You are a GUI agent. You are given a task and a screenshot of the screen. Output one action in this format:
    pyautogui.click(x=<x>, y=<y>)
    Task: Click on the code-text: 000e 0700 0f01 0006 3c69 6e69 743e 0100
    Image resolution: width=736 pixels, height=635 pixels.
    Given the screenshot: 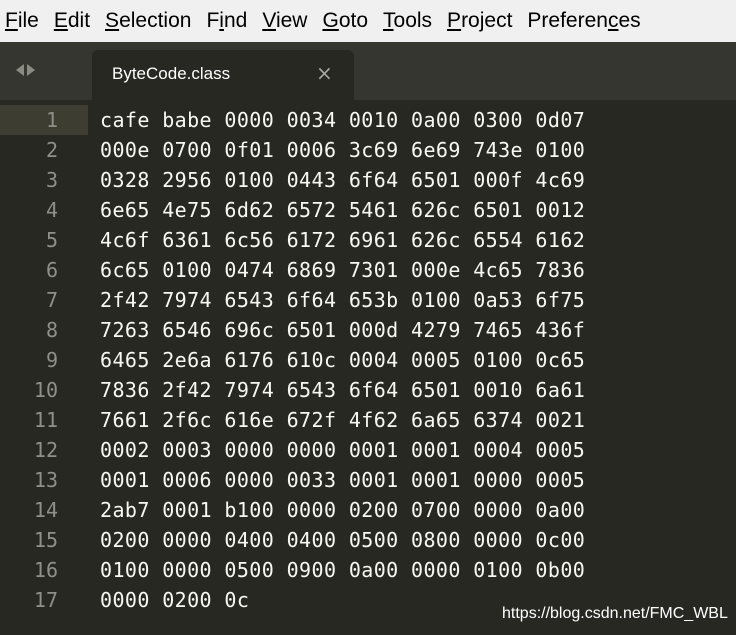 What is the action you would take?
    pyautogui.click(x=343, y=150)
    